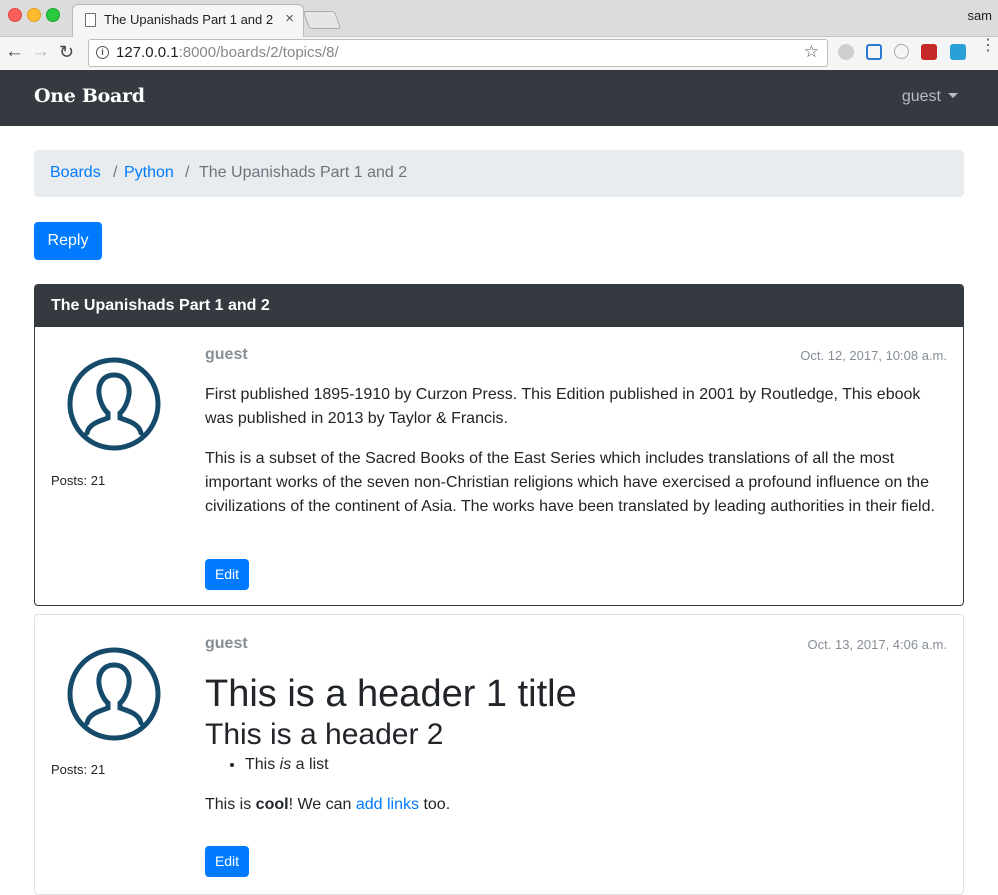 The image size is (998, 895). I want to click on post-heading-2: This is a header 2, so click(324, 734).